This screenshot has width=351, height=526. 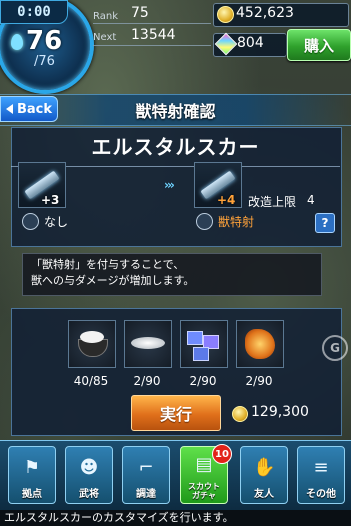 What do you see at coordinates (259, 381) in the screenshot?
I see `material-count-4: 2/90` at bounding box center [259, 381].